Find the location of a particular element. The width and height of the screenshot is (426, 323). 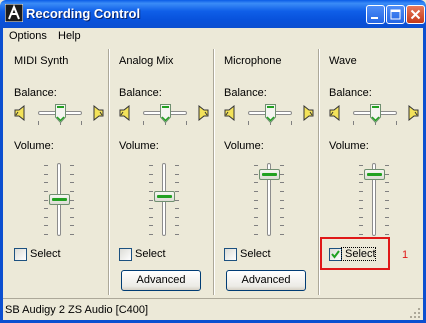

minimize-icon is located at coordinates (374, 18).